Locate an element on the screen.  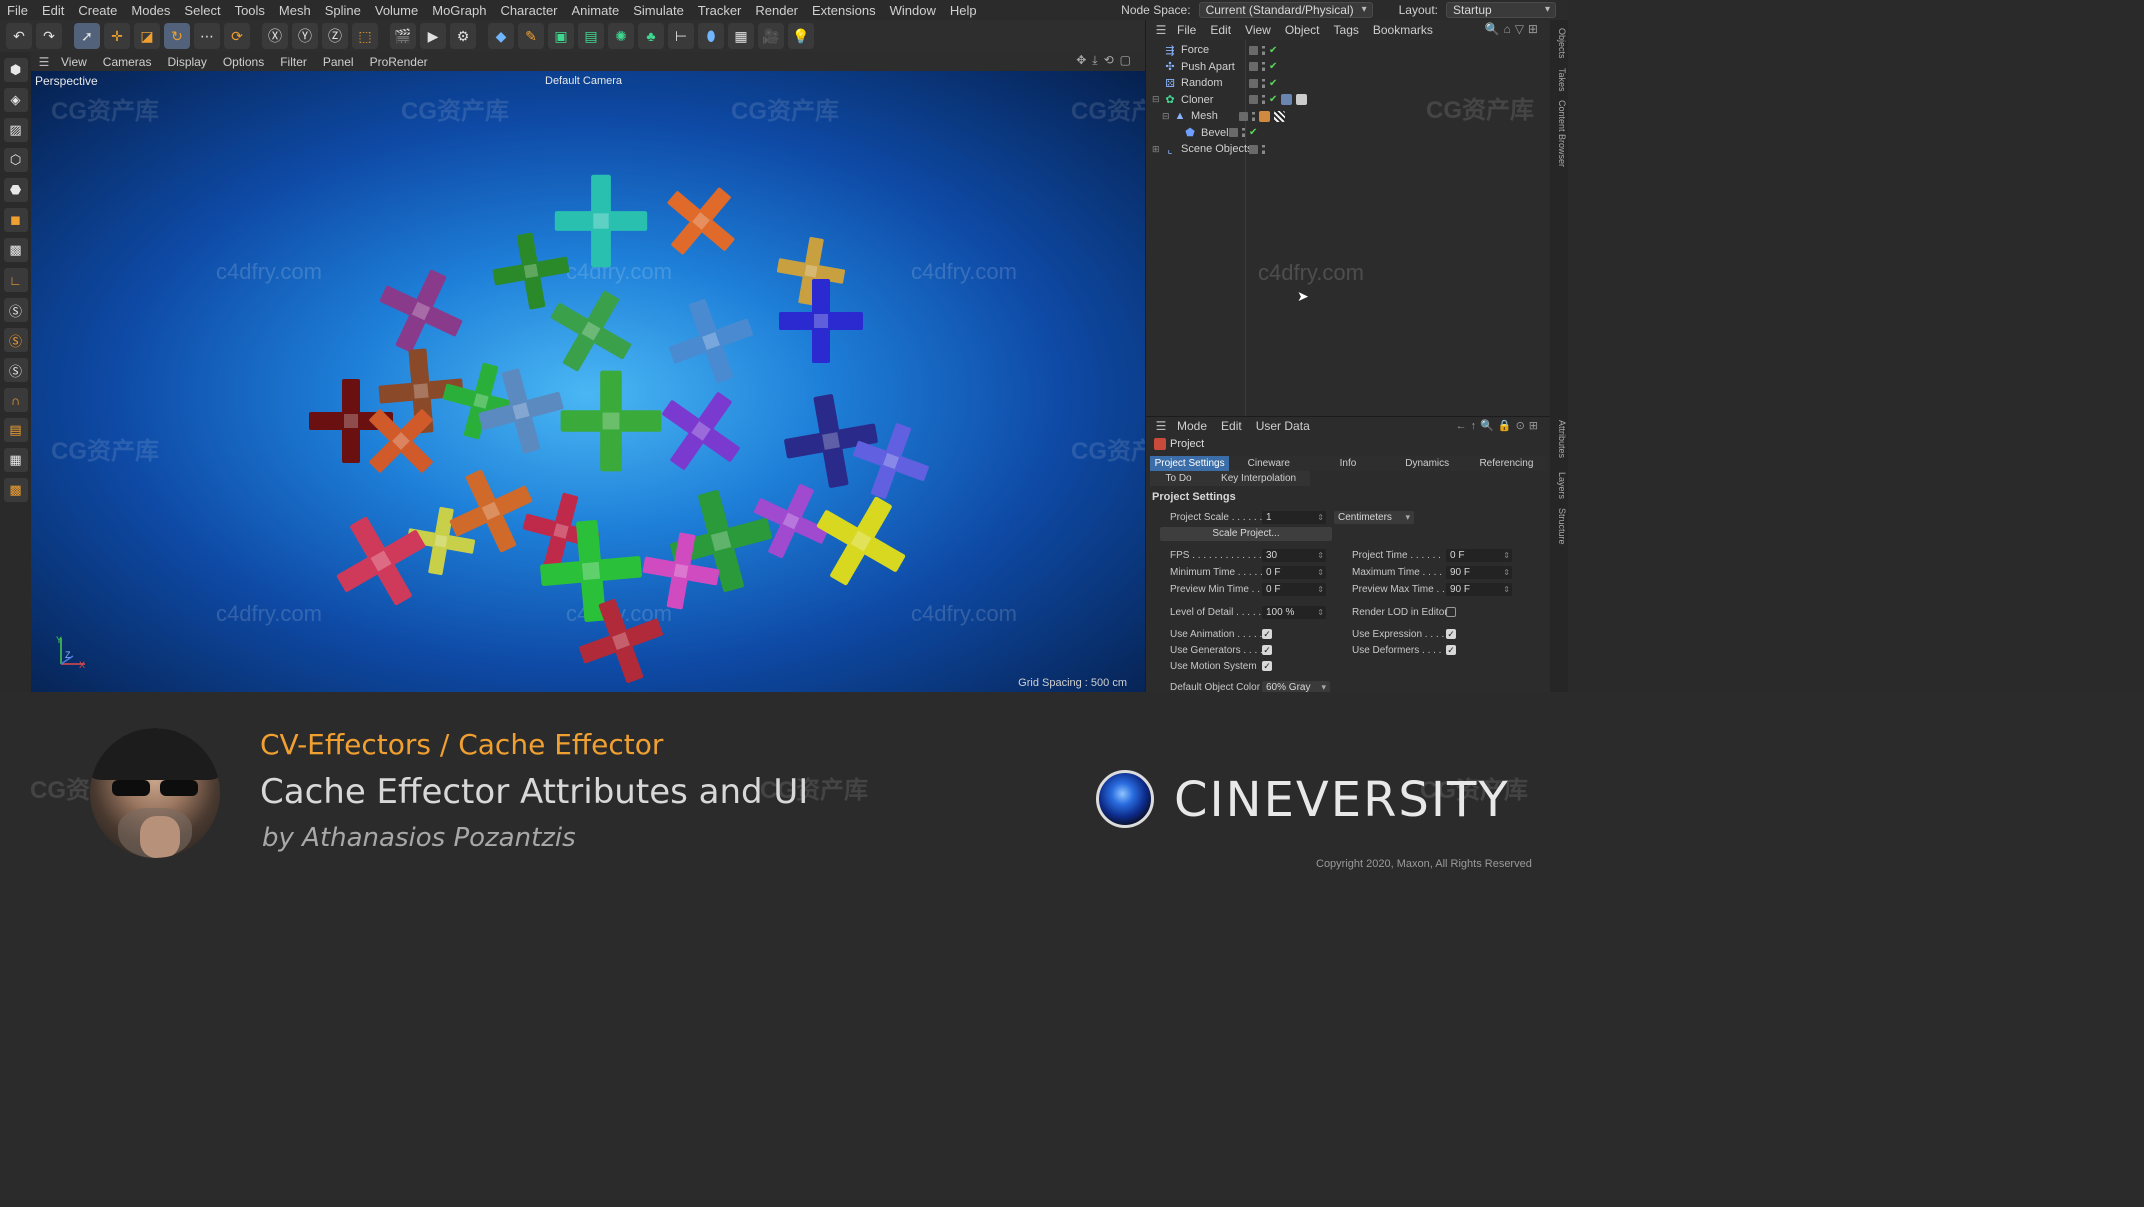
menu-tools: Tools is located at coordinates (250, 10).